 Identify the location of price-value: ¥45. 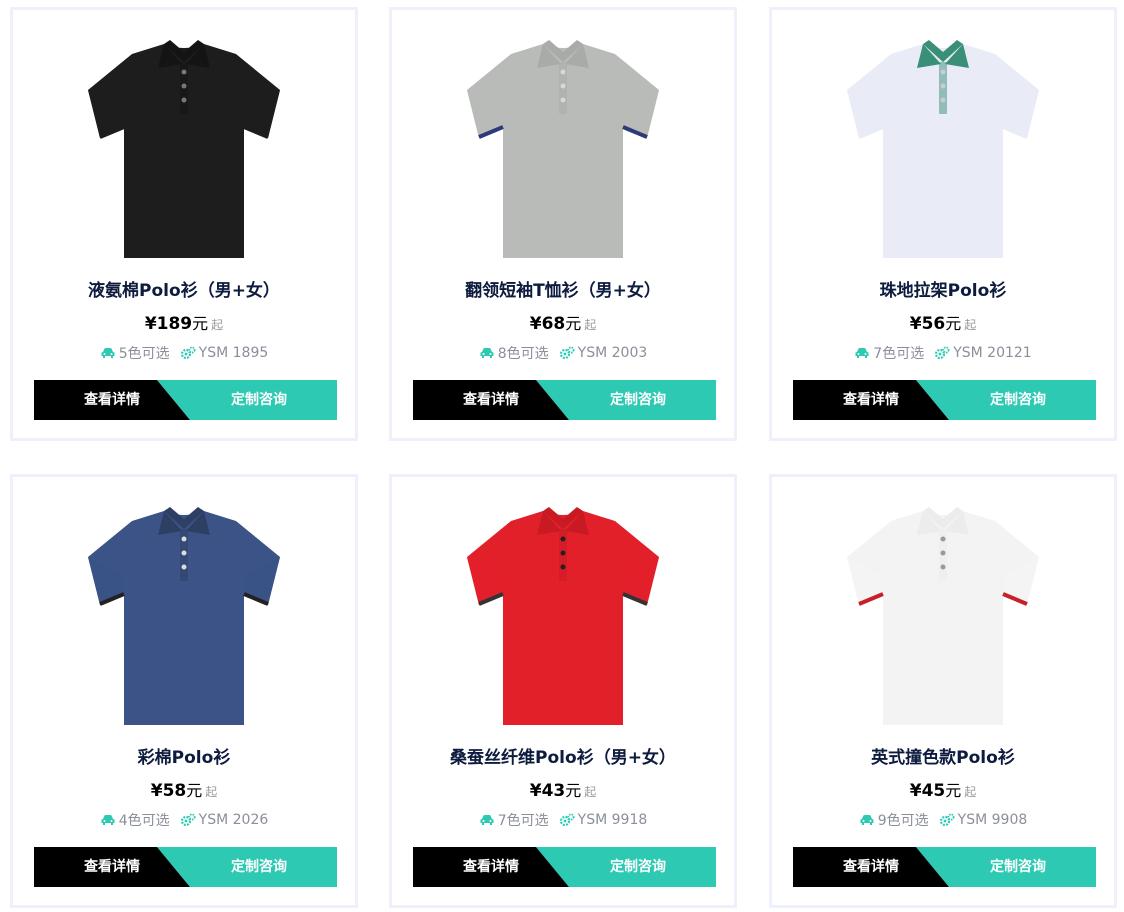
(927, 791).